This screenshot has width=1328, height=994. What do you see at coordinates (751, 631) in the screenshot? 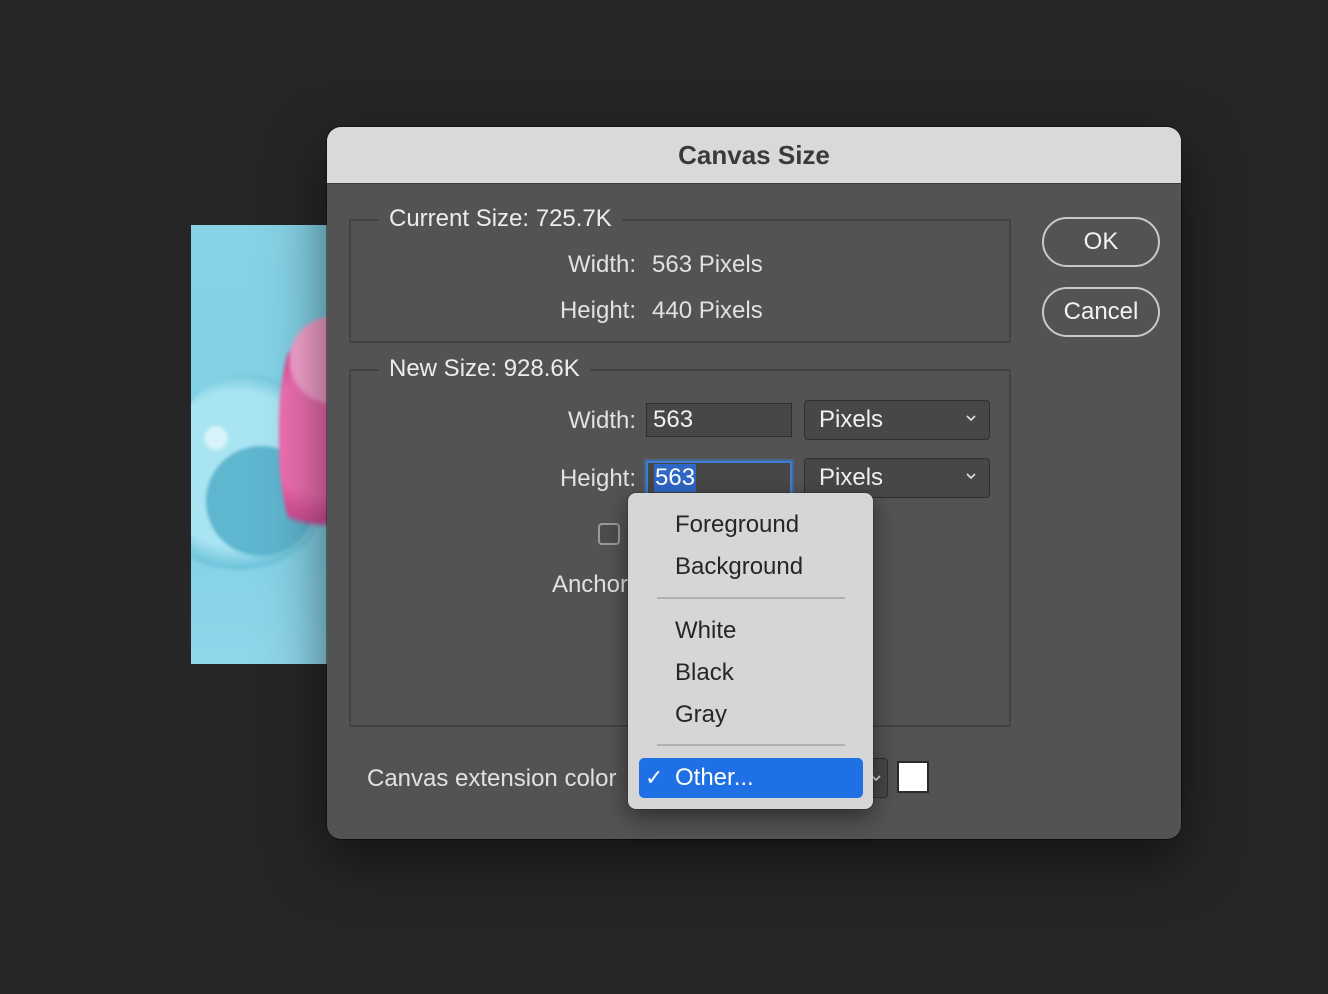
I see `menu-item-white: White` at bounding box center [751, 631].